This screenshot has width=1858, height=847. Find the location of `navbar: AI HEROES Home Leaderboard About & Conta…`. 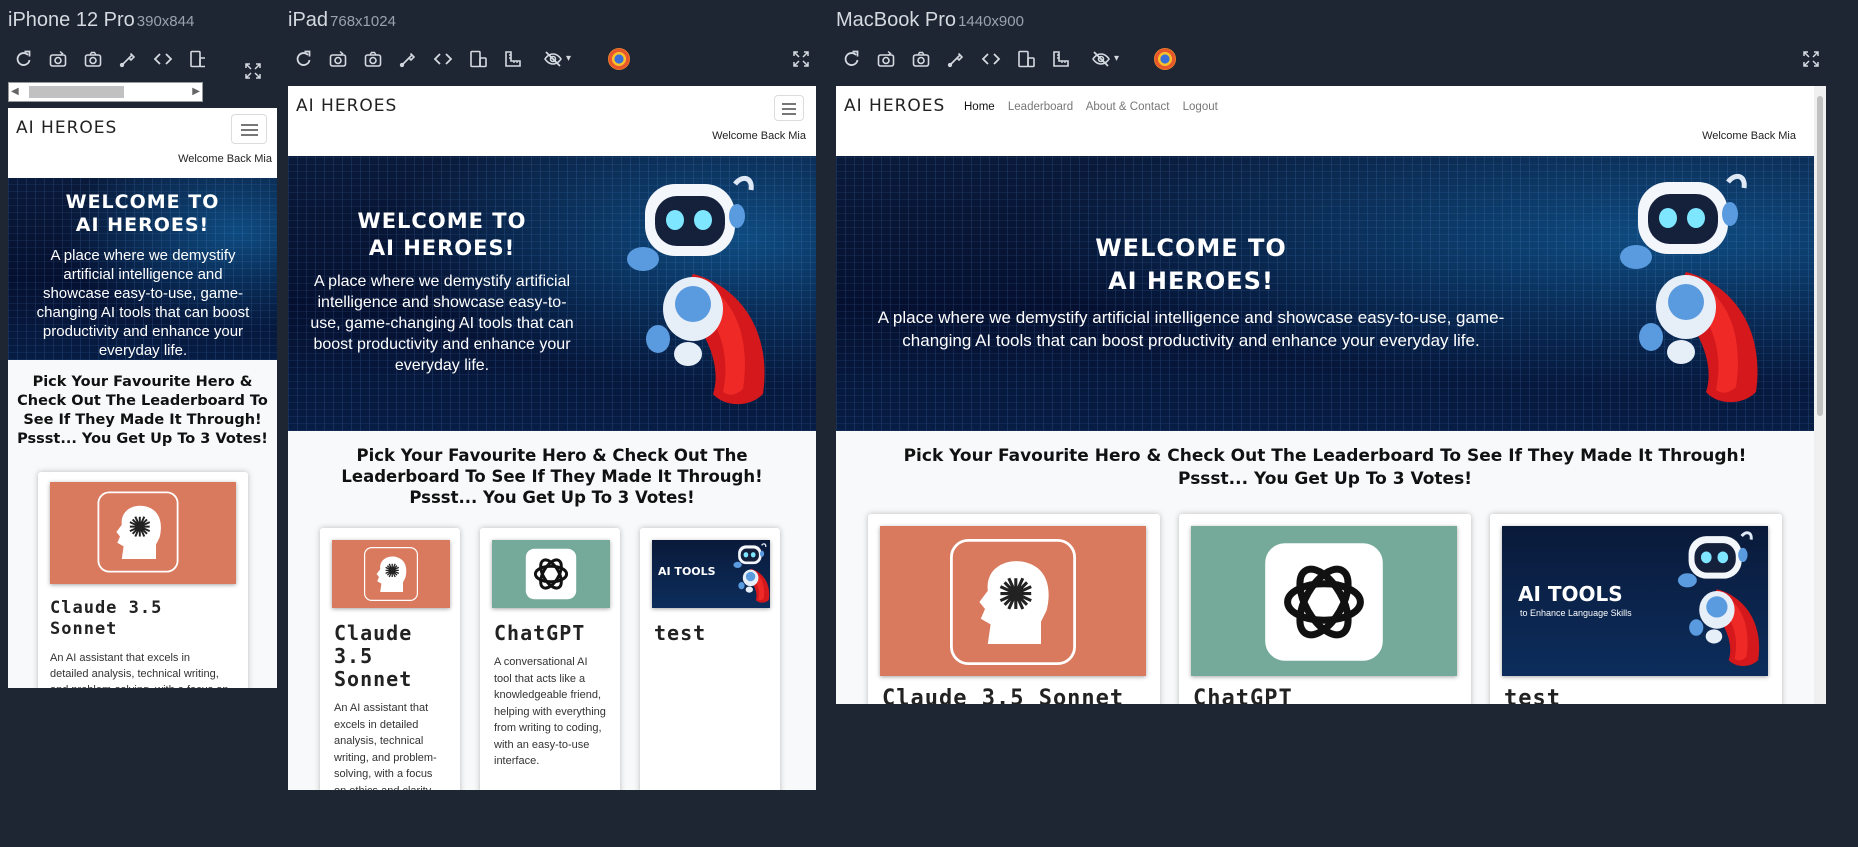

navbar: AI HEROES Home Leaderboard About & Conta… is located at coordinates (1325, 121).